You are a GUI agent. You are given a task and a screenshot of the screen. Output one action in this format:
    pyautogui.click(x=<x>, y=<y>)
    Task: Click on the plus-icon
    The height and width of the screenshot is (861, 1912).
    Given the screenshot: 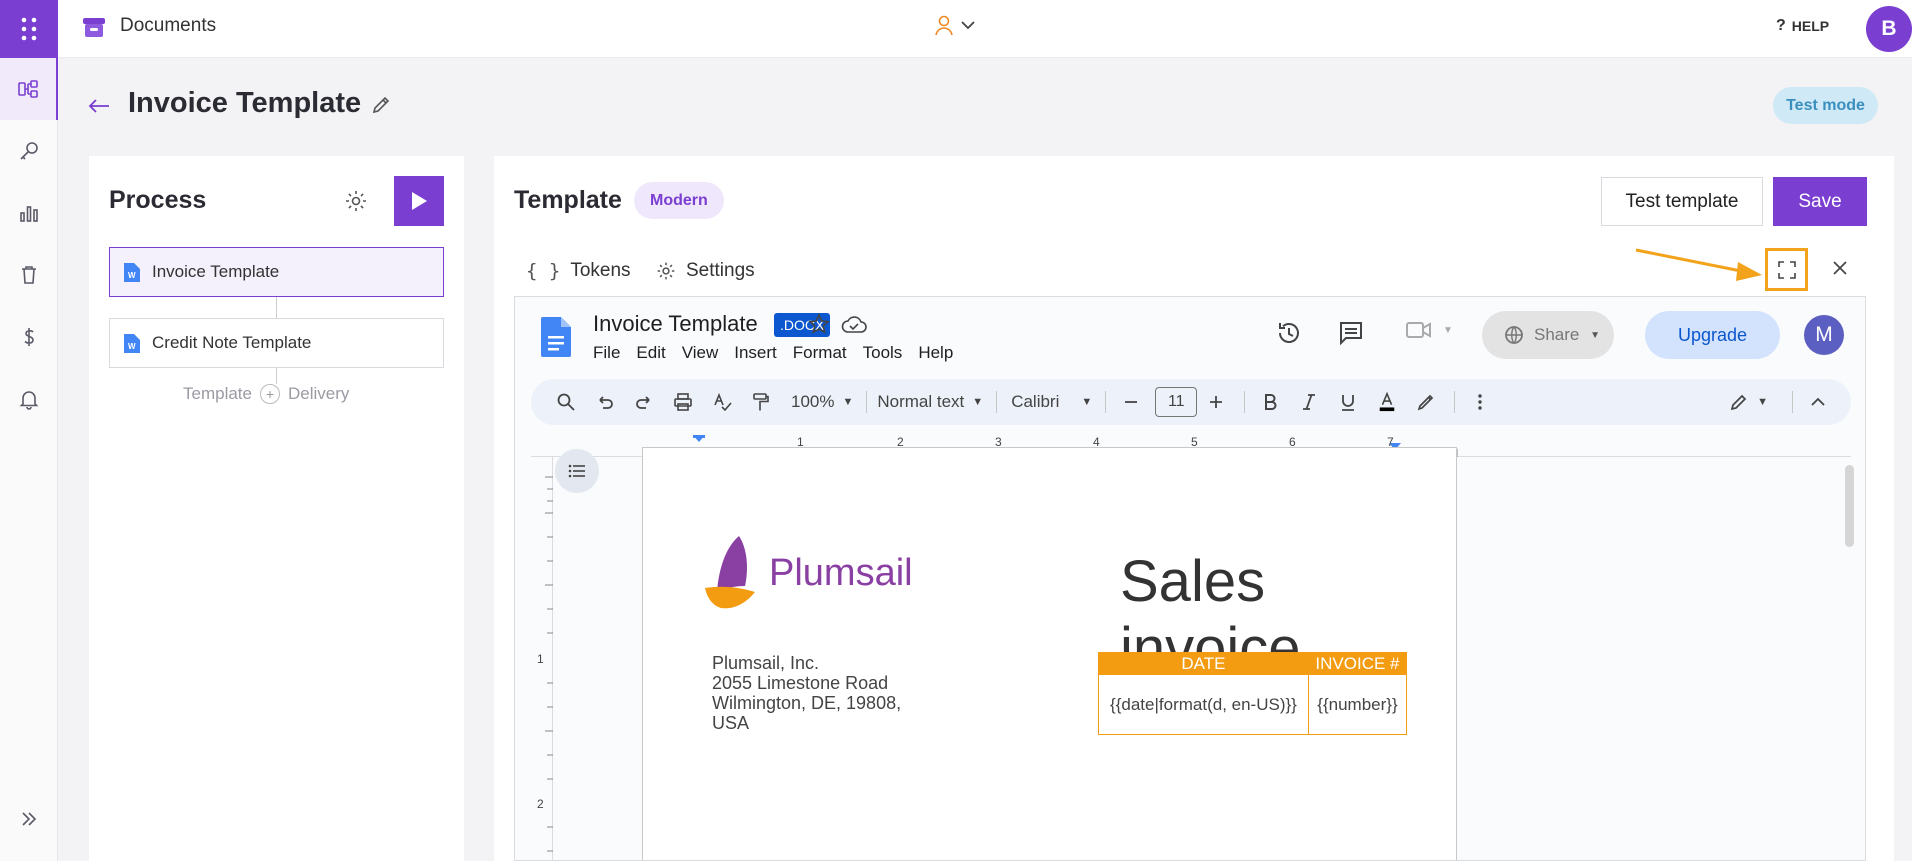 What is the action you would take?
    pyautogui.click(x=1216, y=402)
    